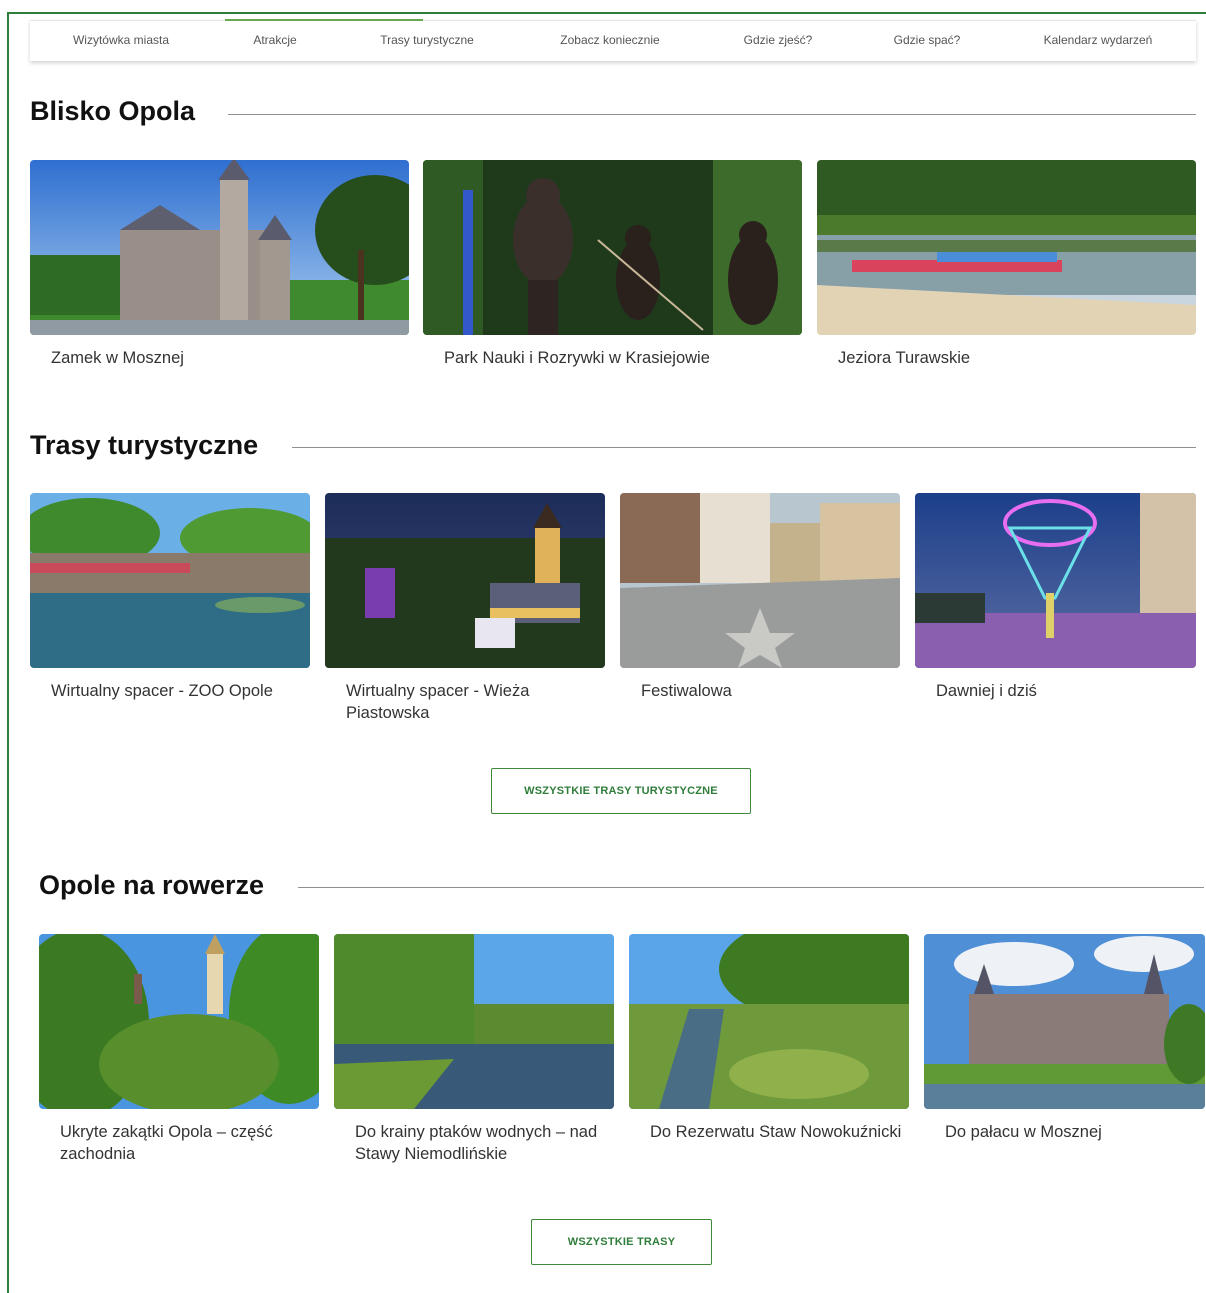  What do you see at coordinates (113, 111) in the screenshot?
I see `section-title-blisko: Blisko Opola` at bounding box center [113, 111].